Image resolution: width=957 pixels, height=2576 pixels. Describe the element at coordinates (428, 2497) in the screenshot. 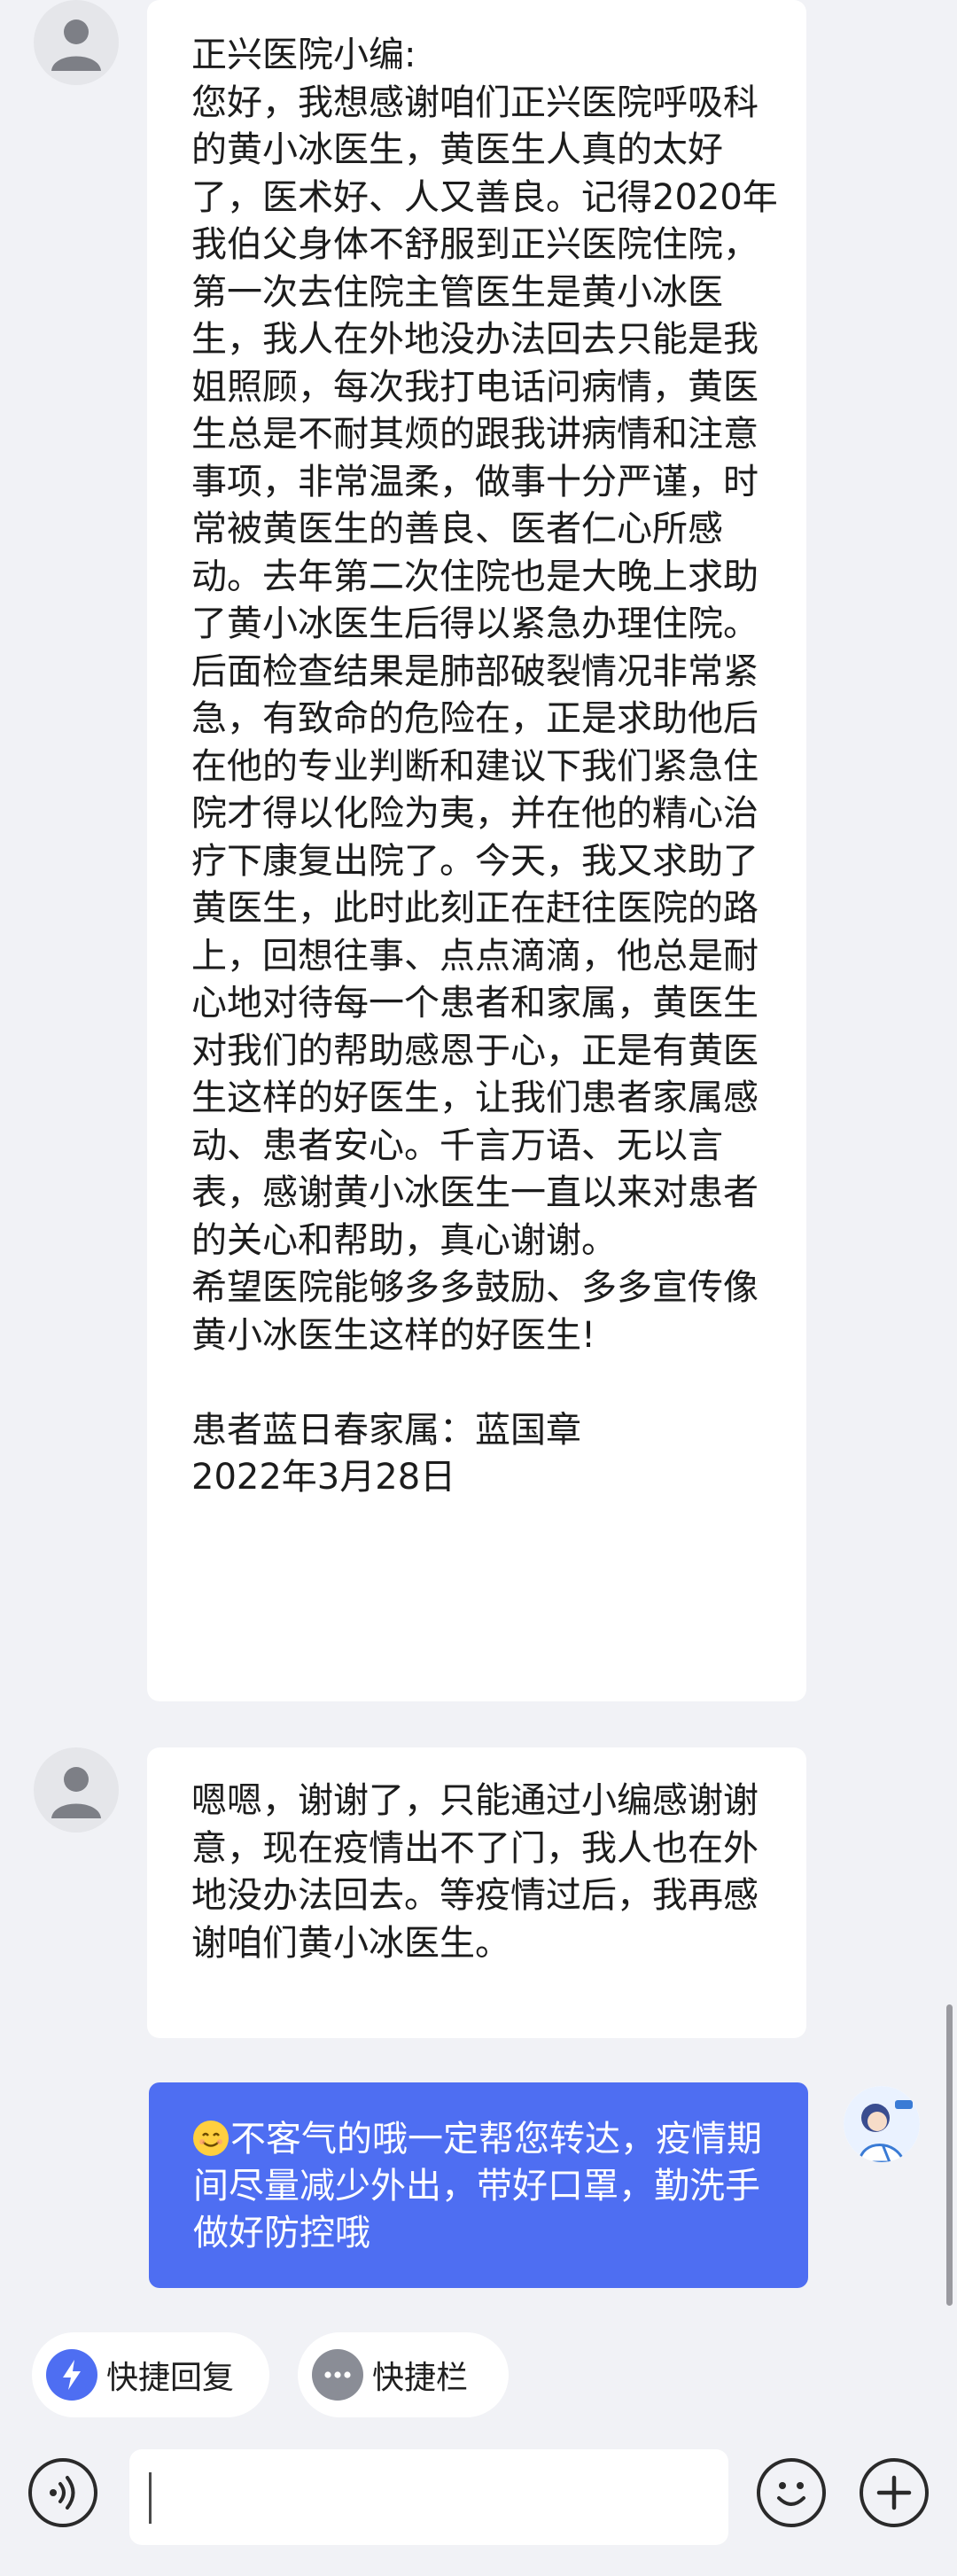

I see `message-input` at that location.